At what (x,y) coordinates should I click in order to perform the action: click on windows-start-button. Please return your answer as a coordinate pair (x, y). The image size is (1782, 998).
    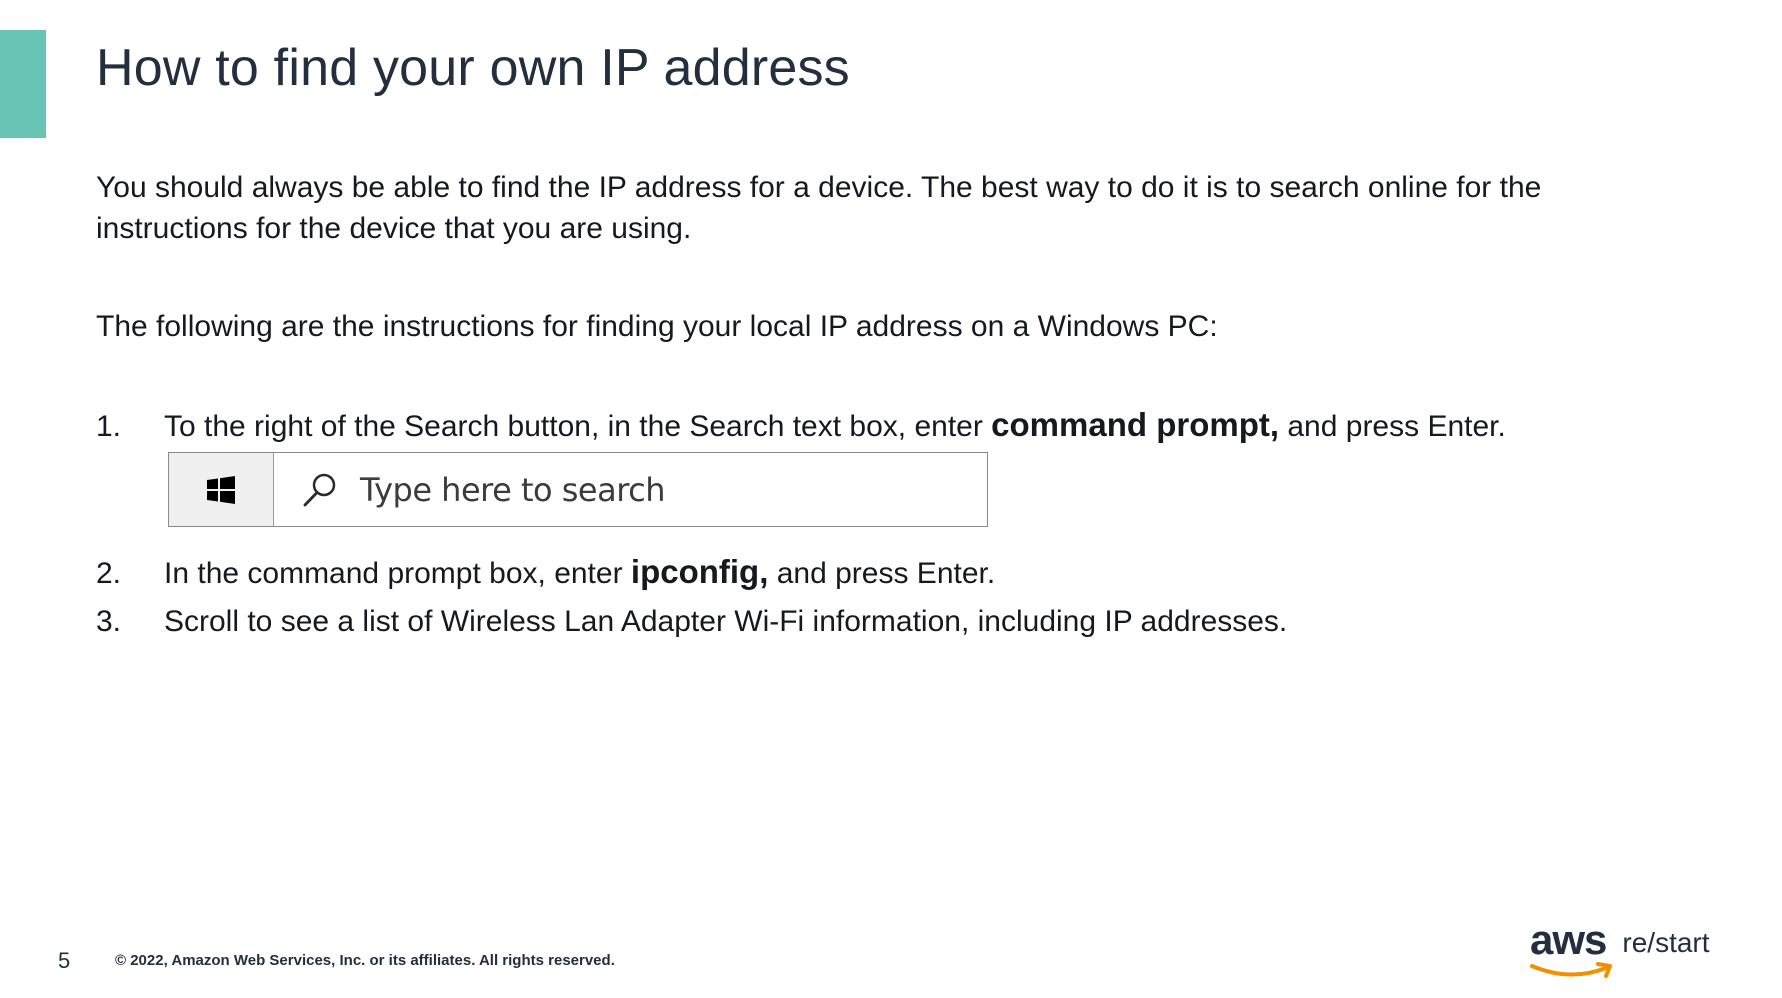
    Looking at the image, I should click on (221, 489).